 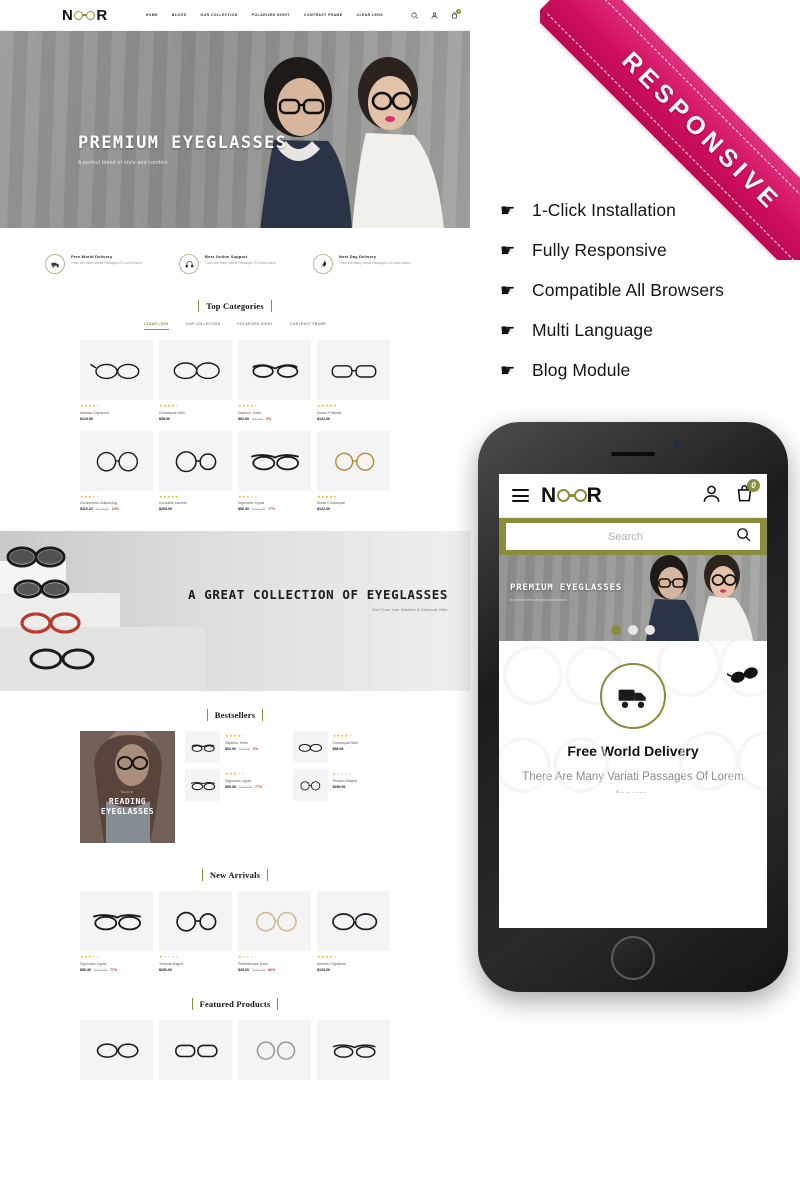 I want to click on home-button, so click(x=633, y=958).